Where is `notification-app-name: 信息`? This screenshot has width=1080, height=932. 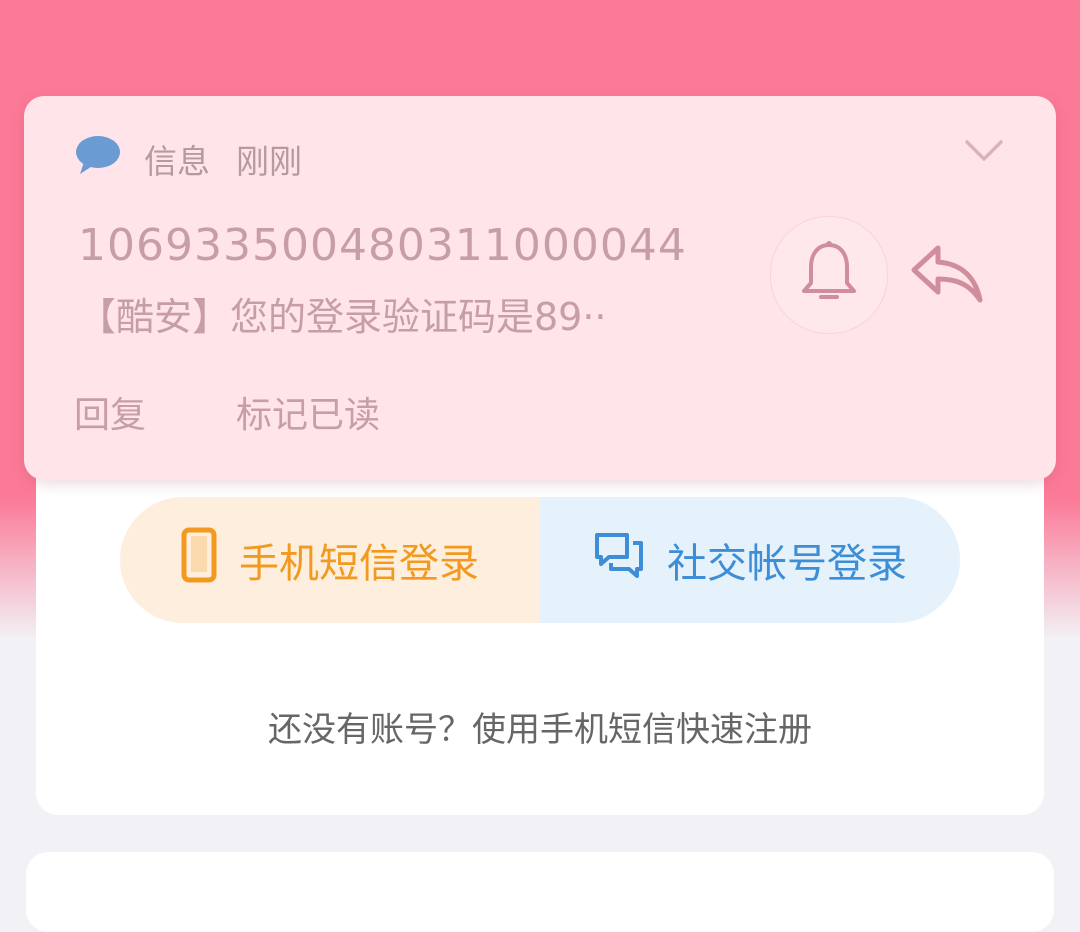
notification-app-name: 信息 is located at coordinates (177, 161).